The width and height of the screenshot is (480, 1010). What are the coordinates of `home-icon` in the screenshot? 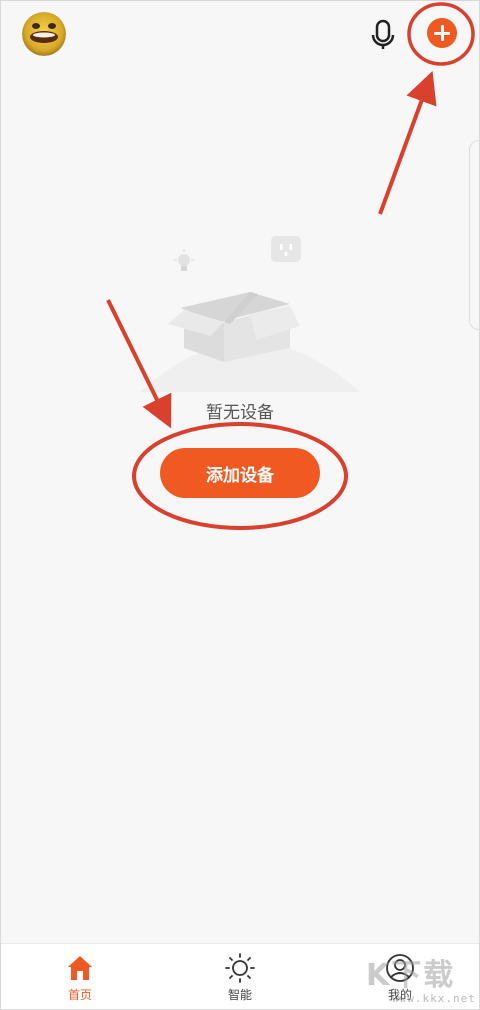 It's located at (80, 968).